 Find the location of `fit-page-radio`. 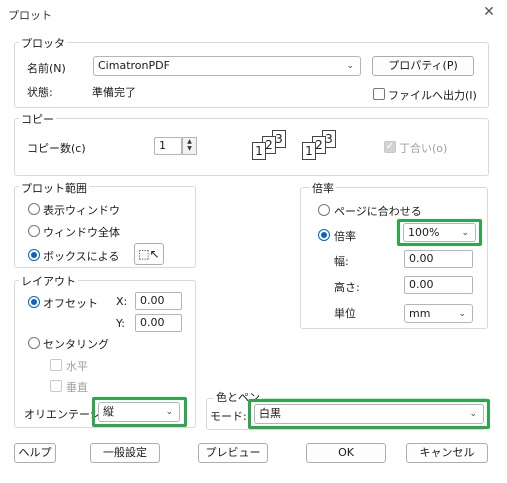

fit-page-radio is located at coordinates (324, 210).